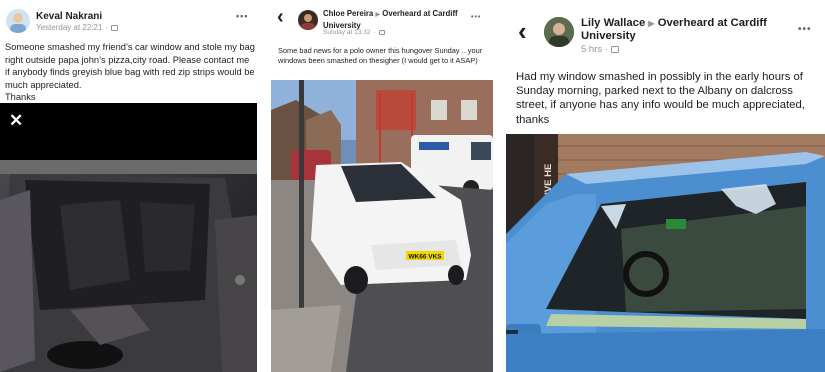  I want to click on close-photo-button: ✕, so click(16, 121).